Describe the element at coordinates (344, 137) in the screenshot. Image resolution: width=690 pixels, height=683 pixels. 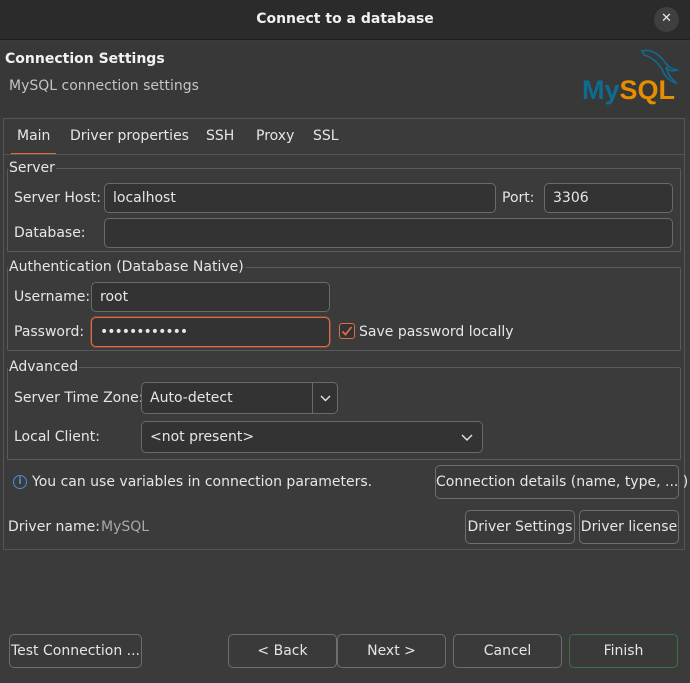
I see `tab-bar: Main Driver properties SSH Proxy SSL` at that location.